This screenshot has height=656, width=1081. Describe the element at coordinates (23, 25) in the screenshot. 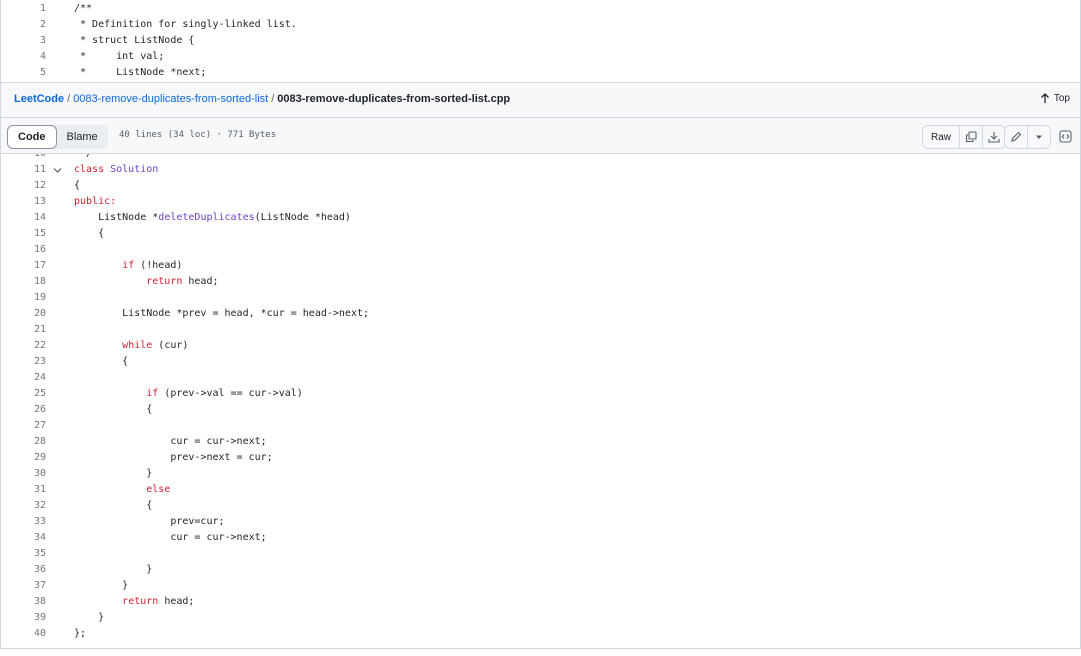

I see `line-number: 2` at that location.